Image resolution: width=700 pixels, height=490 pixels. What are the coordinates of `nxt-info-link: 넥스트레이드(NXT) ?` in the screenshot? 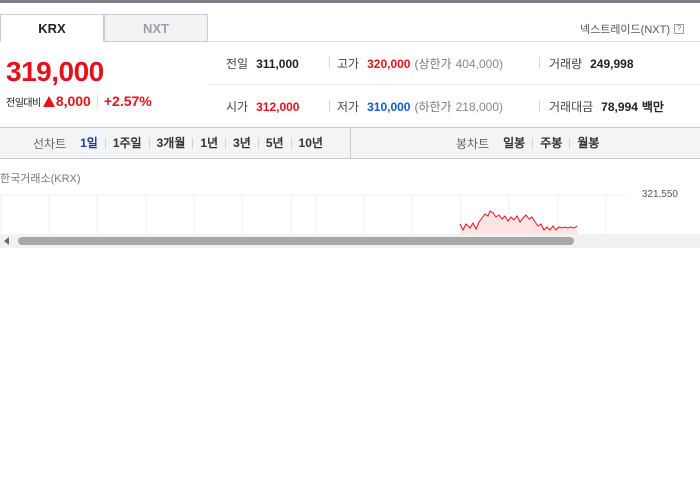 It's located at (632, 29).